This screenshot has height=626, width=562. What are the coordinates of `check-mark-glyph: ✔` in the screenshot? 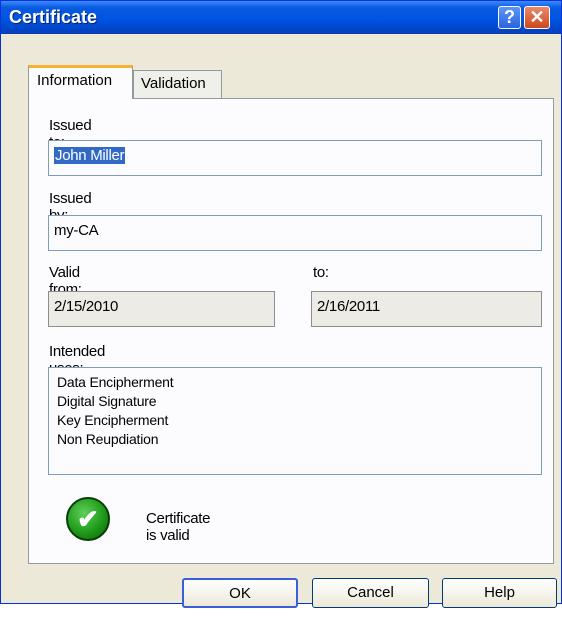 It's located at (88, 519).